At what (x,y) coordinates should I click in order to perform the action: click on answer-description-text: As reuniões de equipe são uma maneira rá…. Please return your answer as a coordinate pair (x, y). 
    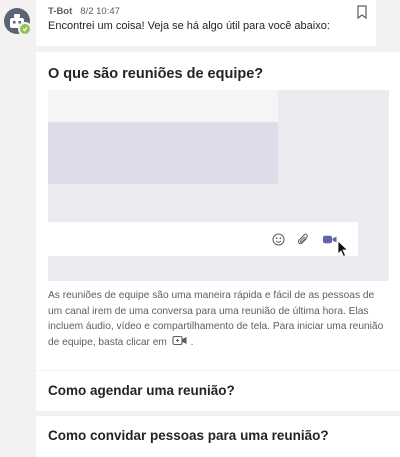
    Looking at the image, I should click on (216, 319).